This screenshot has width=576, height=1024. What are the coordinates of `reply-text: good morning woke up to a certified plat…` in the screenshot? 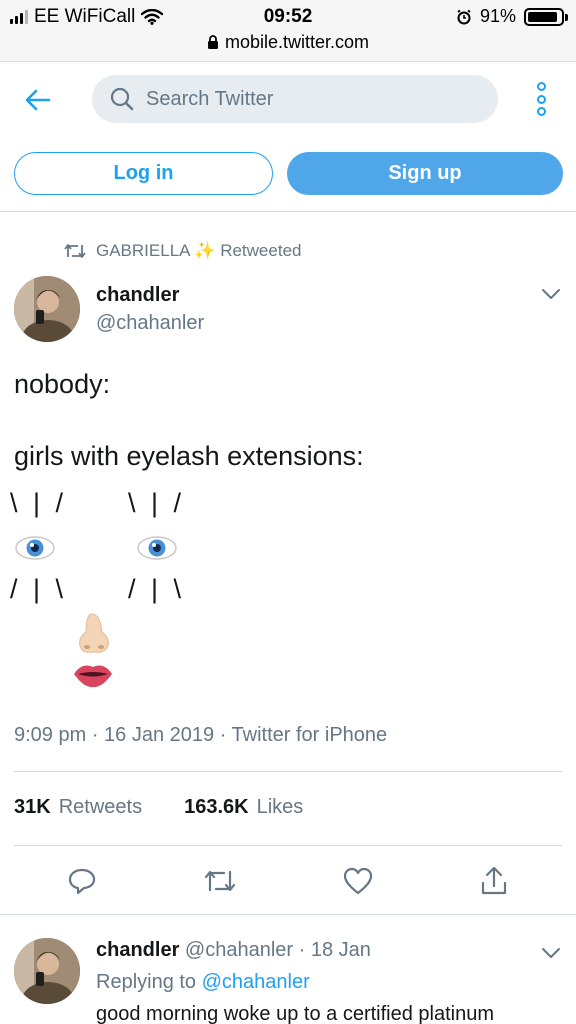 It's located at (295, 1013).